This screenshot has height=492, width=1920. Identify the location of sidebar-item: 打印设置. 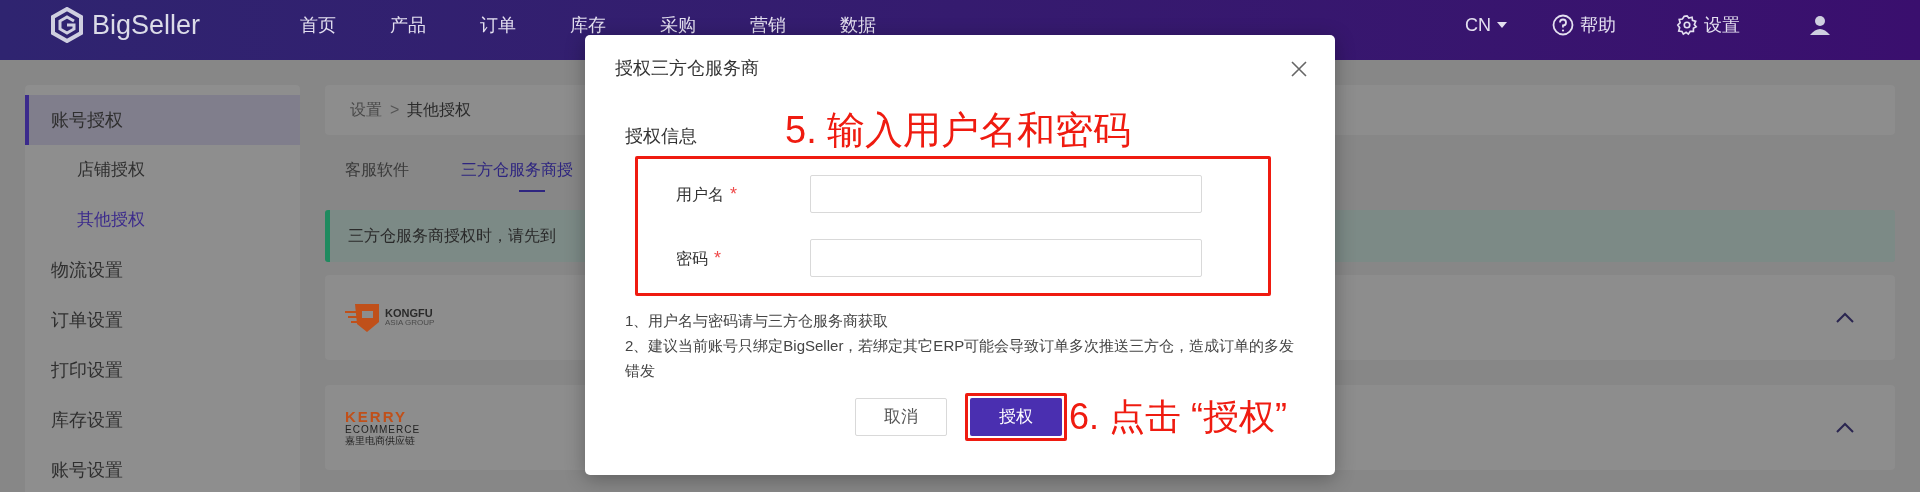
(162, 370).